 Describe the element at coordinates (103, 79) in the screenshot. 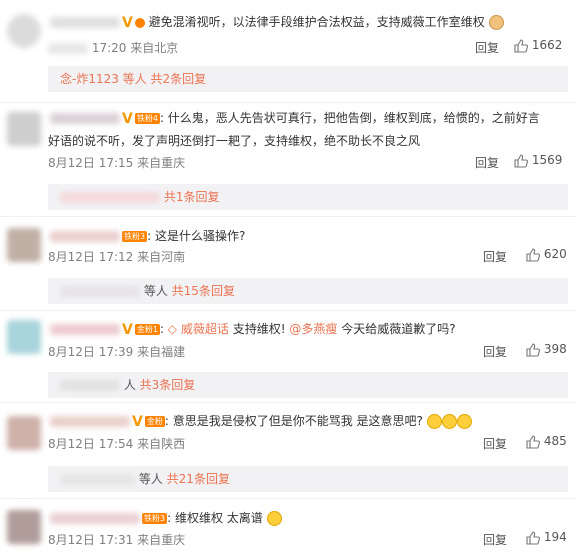

I see `replies-users: 念-炸1123 等人` at that location.